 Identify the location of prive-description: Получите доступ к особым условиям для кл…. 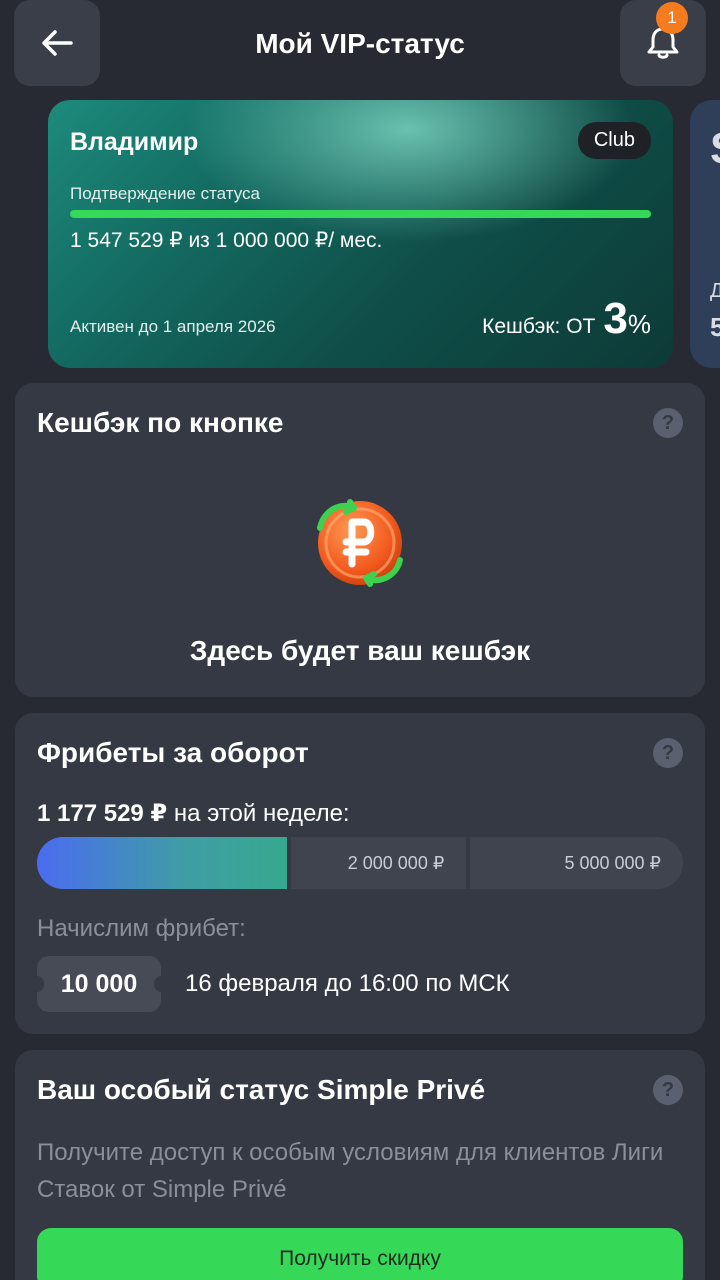
(350, 1171).